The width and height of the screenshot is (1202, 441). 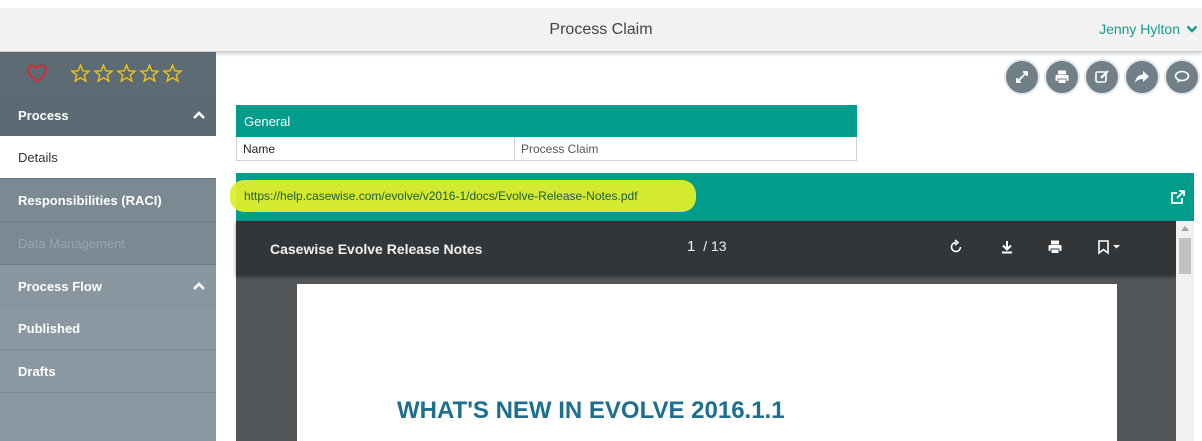 I want to click on sidebar-item-responsibilities: Responsibilities (RACI), so click(x=108, y=200).